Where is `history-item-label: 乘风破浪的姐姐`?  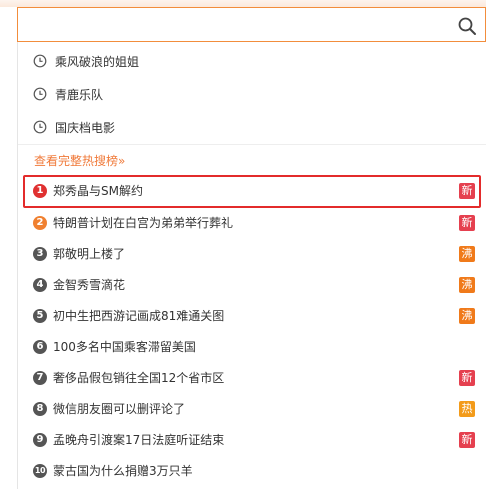 history-item-label: 乘风破浪的姐姐 is located at coordinates (97, 62).